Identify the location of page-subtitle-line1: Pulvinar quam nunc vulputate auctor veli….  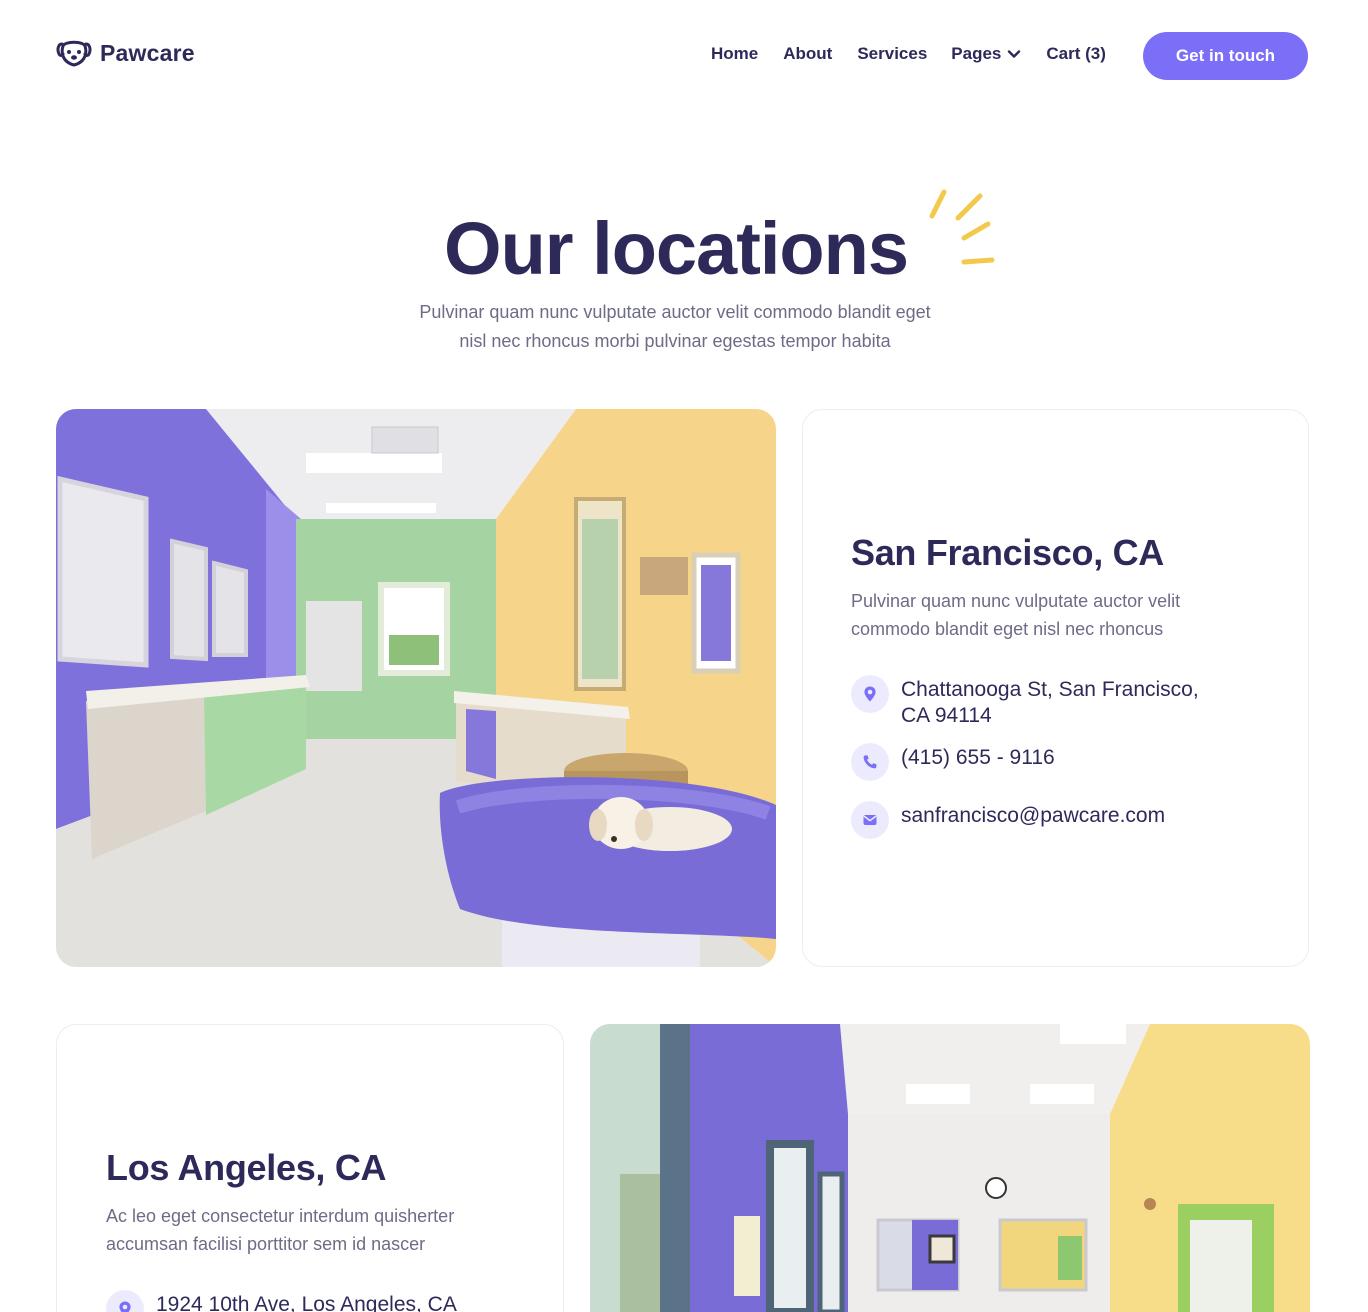
(675, 312).